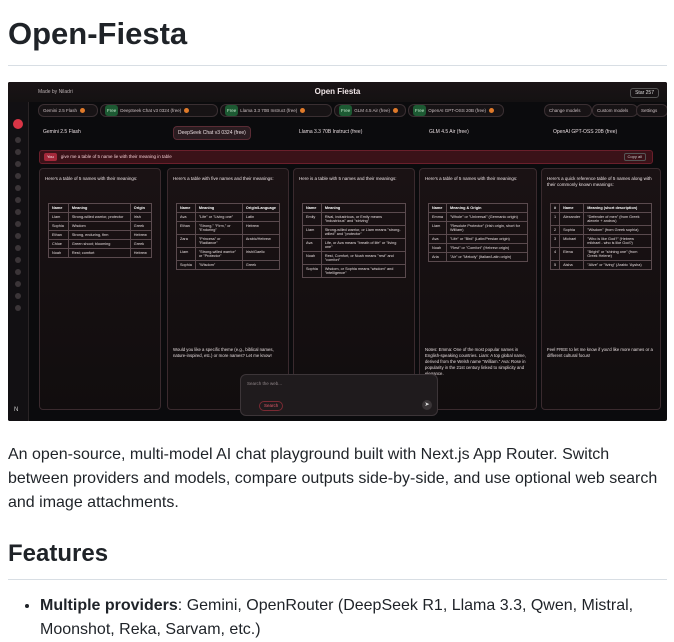 This screenshot has height=642, width=674. What do you see at coordinates (99, 235) in the screenshot?
I see `table-cell: Strong, enduring, firm` at bounding box center [99, 235].